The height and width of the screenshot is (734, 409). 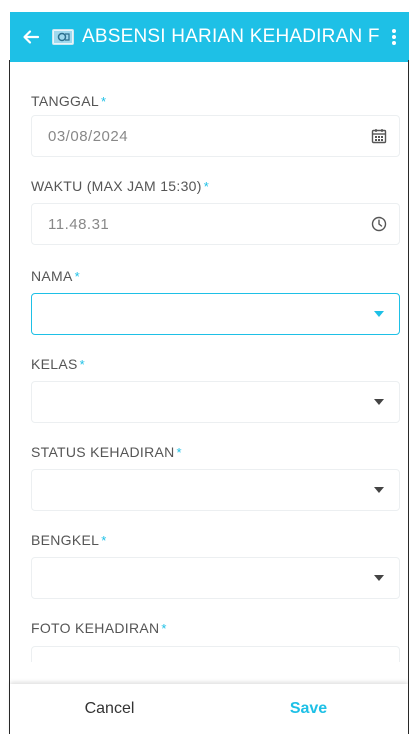 I want to click on status-label: STATUS KEHADIRAN *, so click(x=106, y=452).